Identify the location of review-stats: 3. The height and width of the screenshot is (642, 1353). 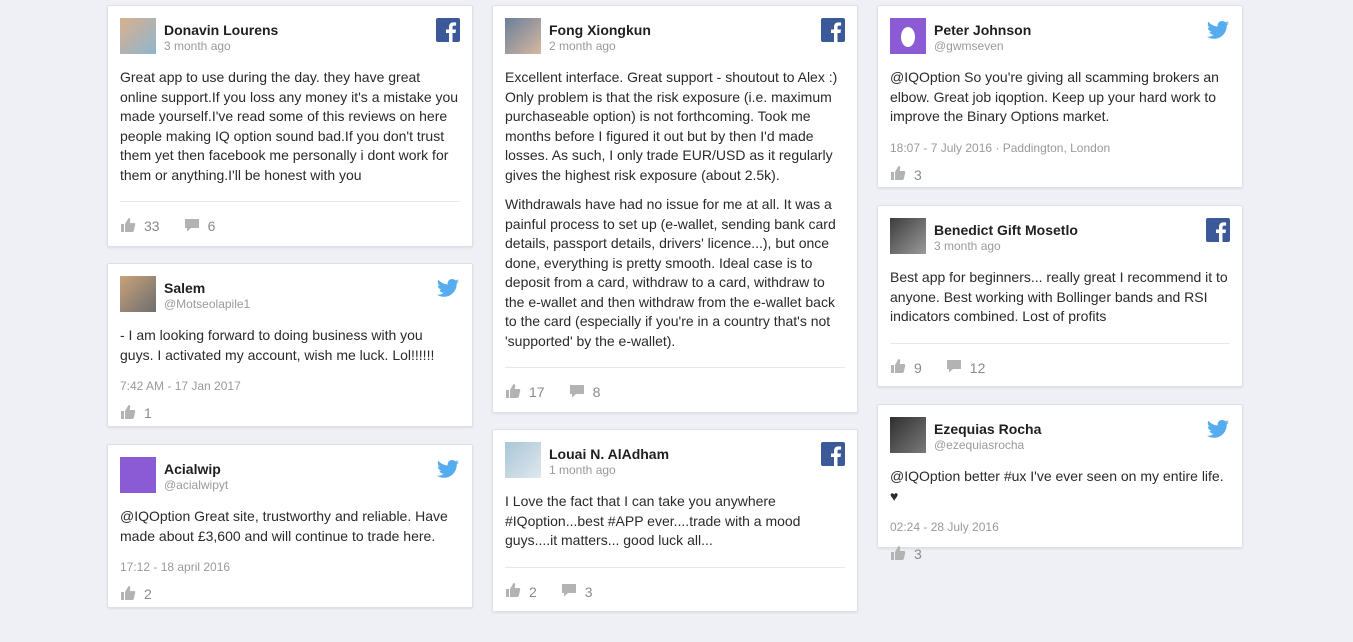
(1060, 554).